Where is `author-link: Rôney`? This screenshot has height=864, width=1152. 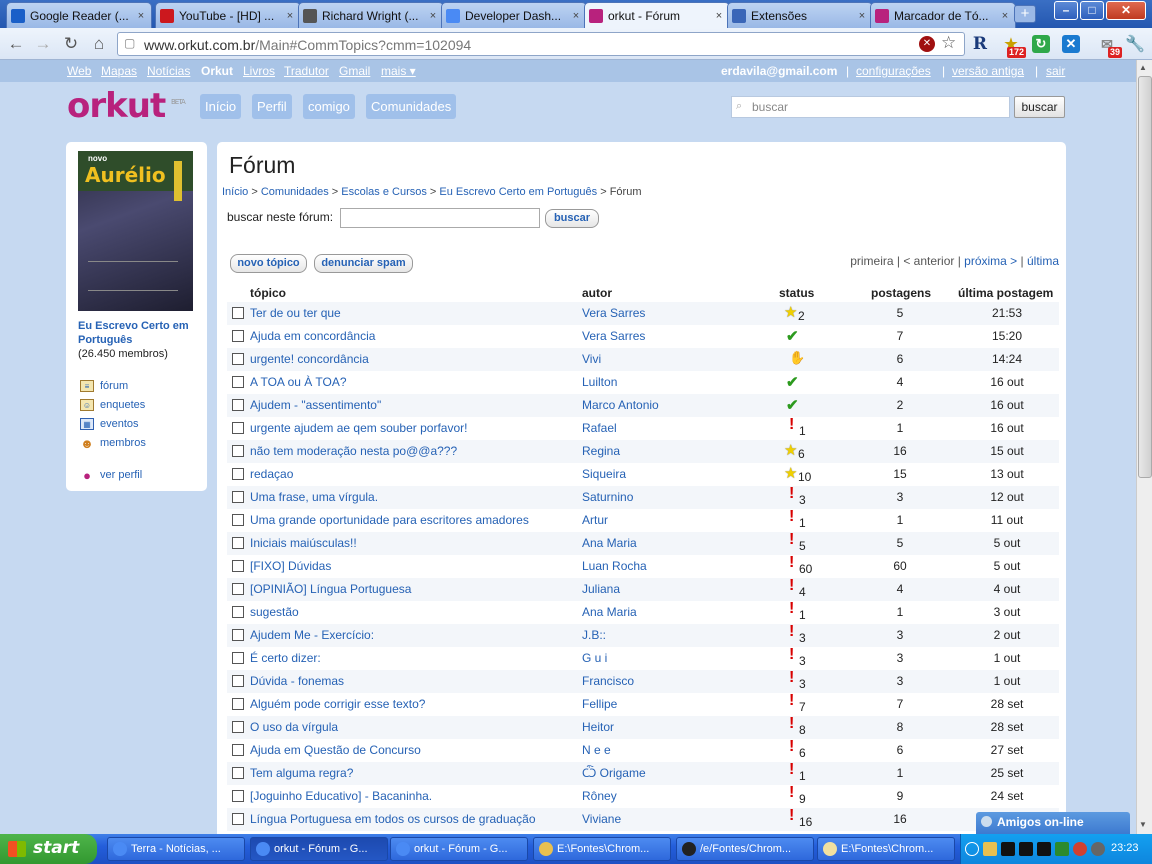 author-link: Rôney is located at coordinates (599, 796).